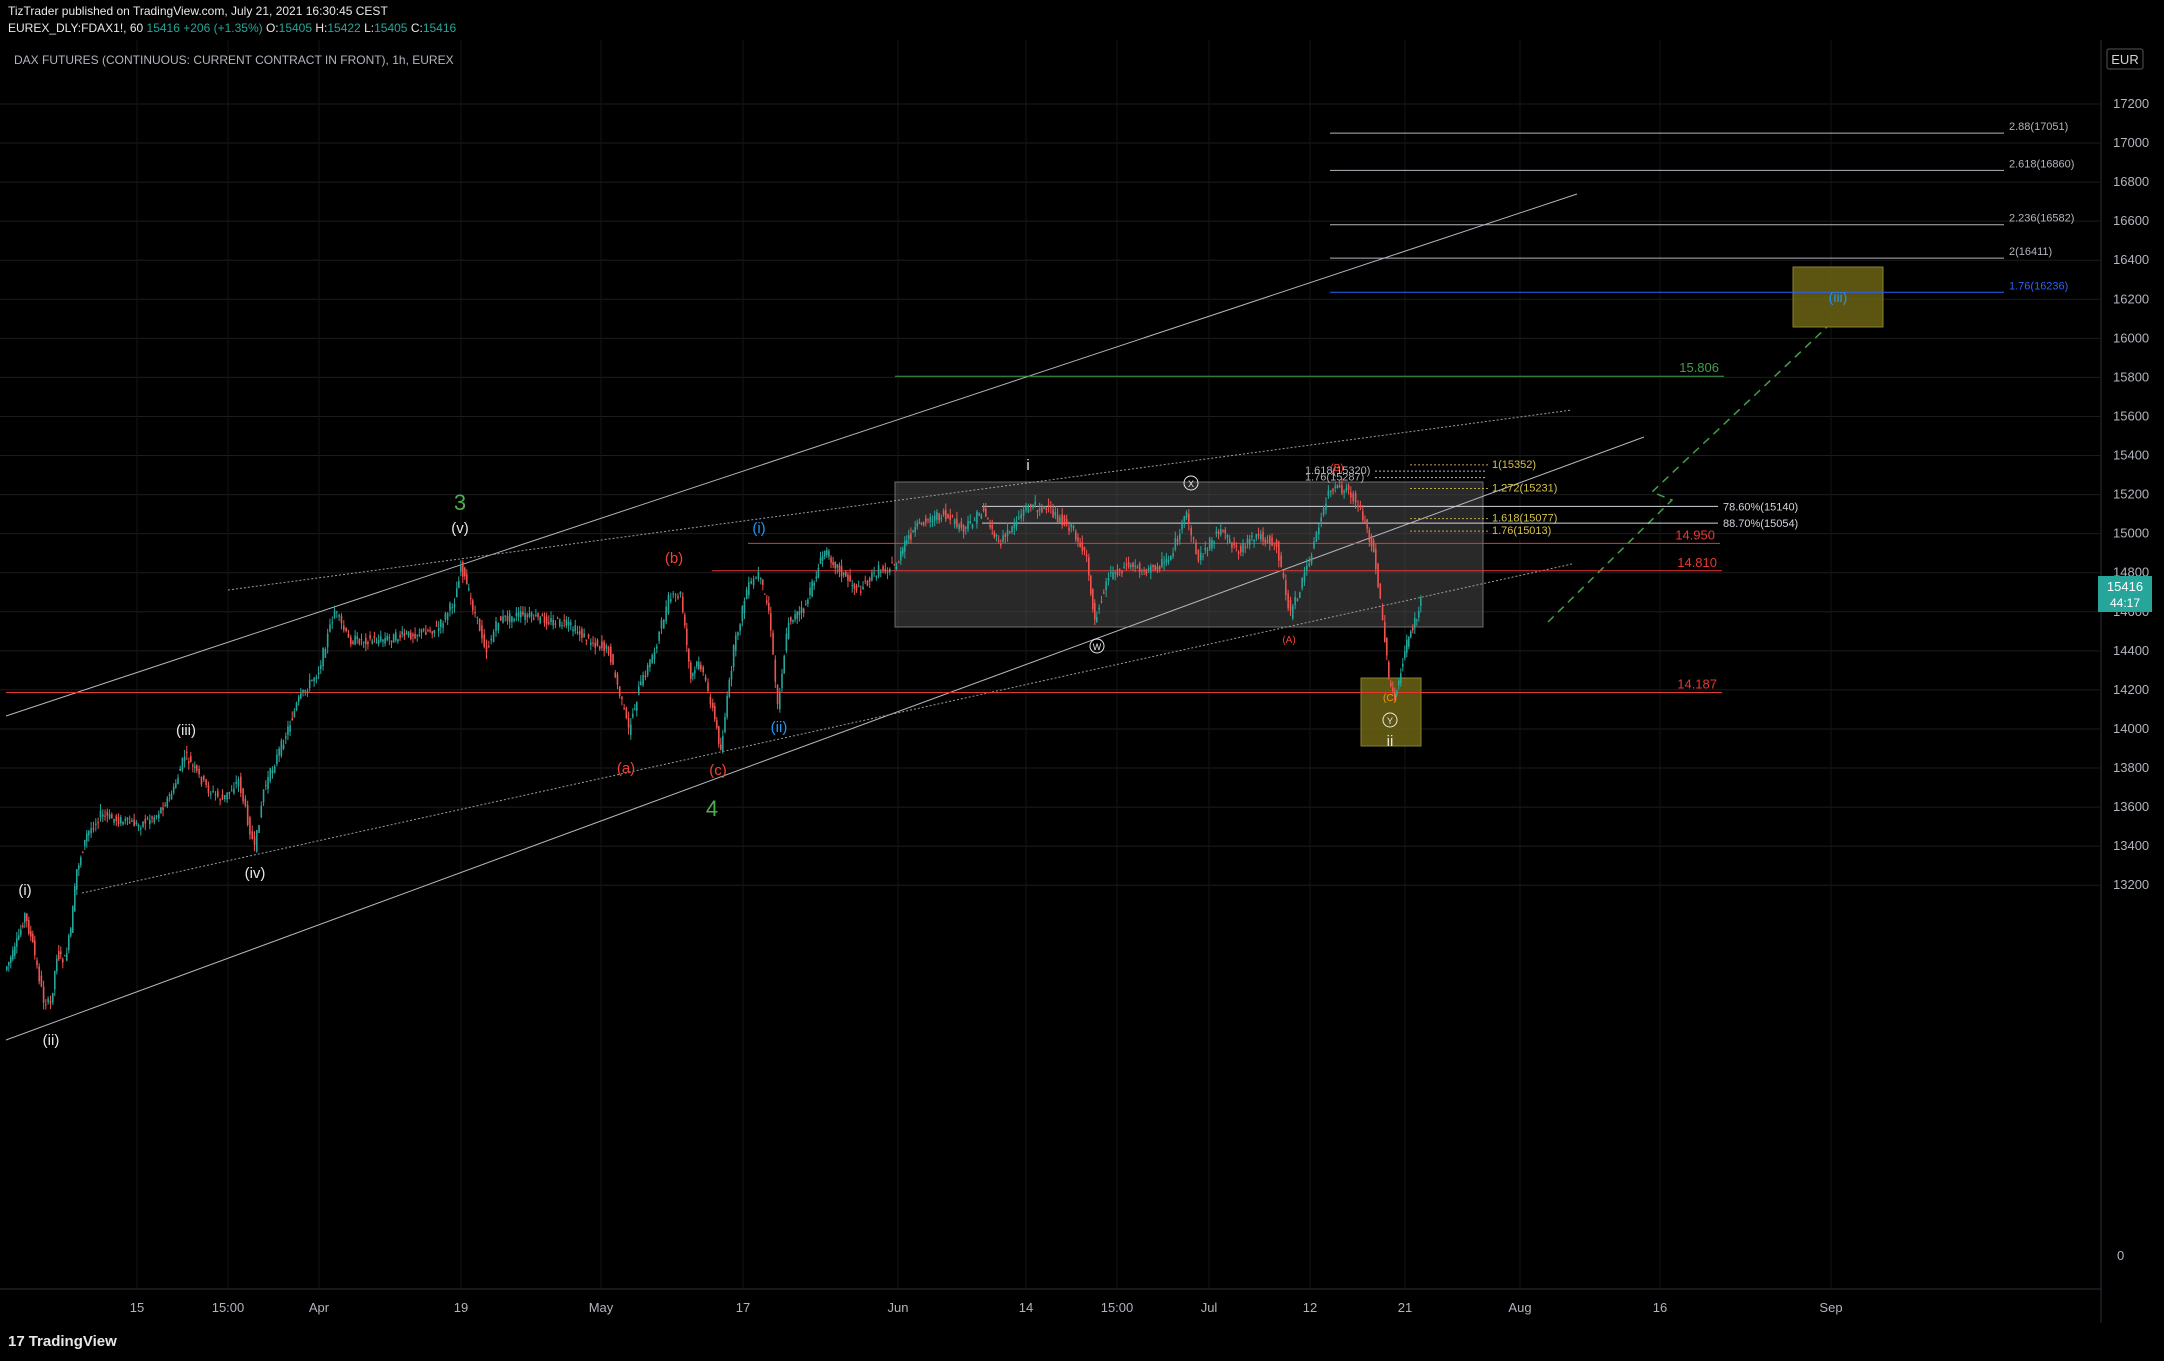  I want to click on open-value: 15405, so click(295, 28).